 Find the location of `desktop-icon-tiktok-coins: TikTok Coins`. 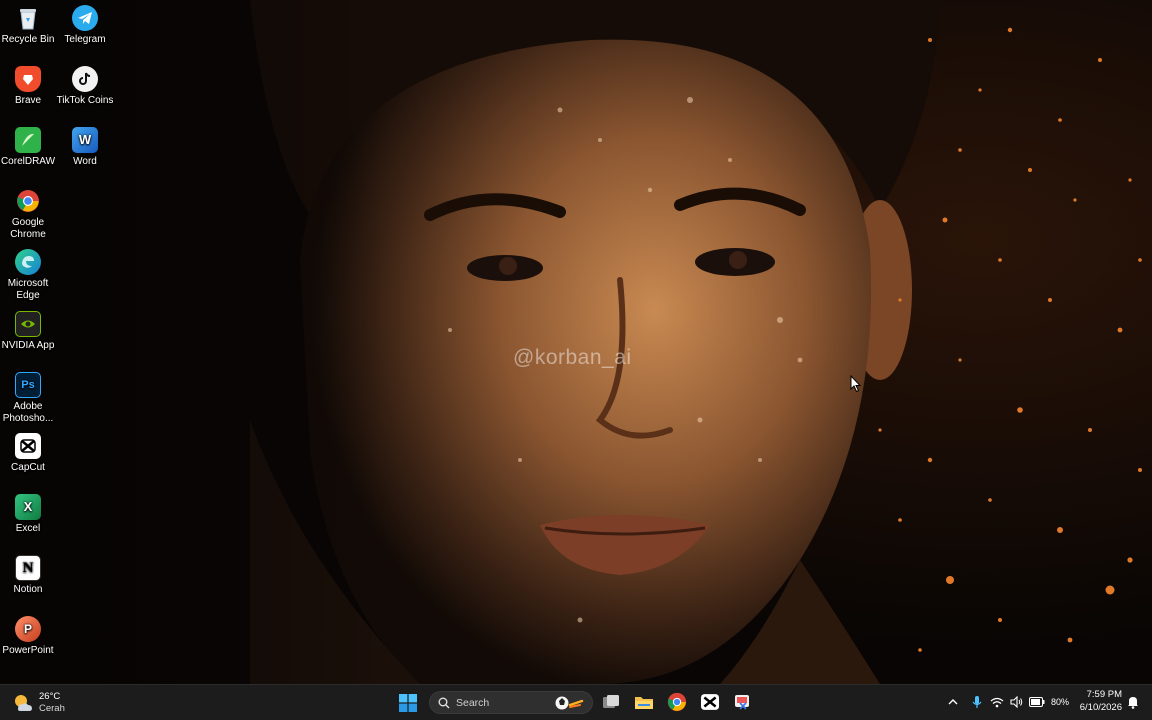

desktop-icon-tiktok-coins: TikTok Coins is located at coordinates (85, 86).